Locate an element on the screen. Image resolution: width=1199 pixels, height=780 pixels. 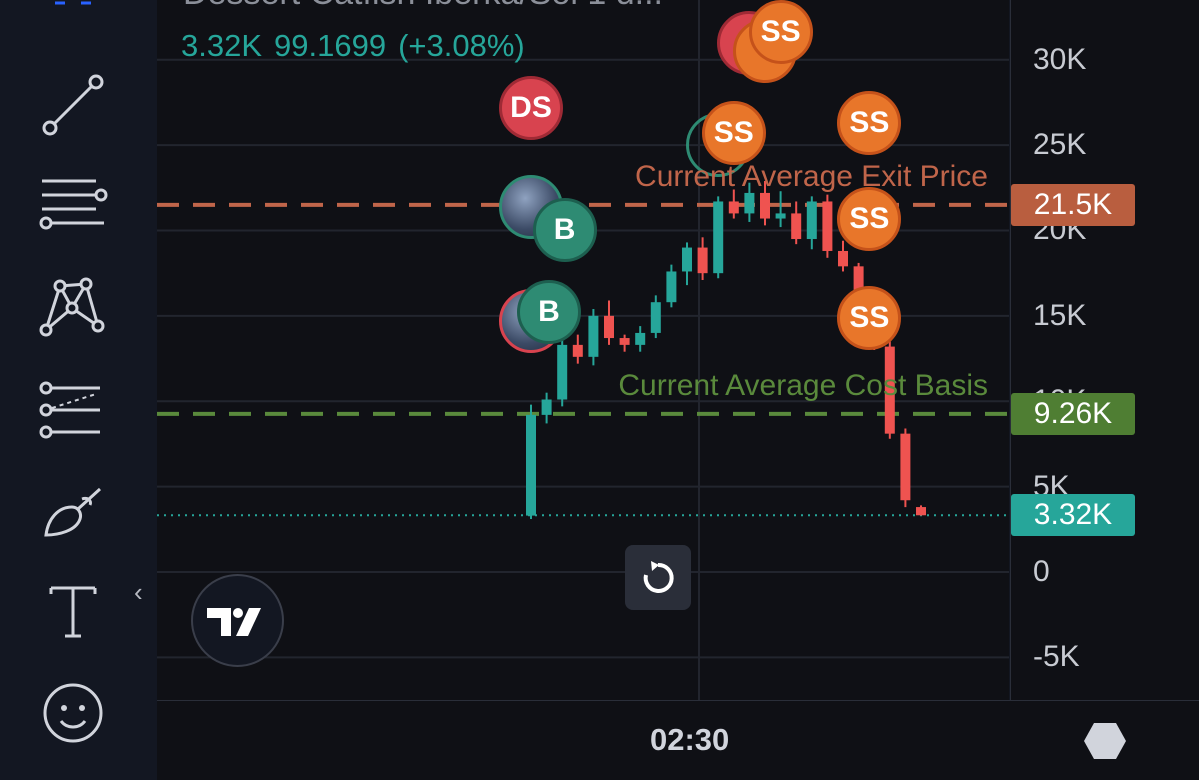
trend-line-icon is located at coordinates (73, 105).